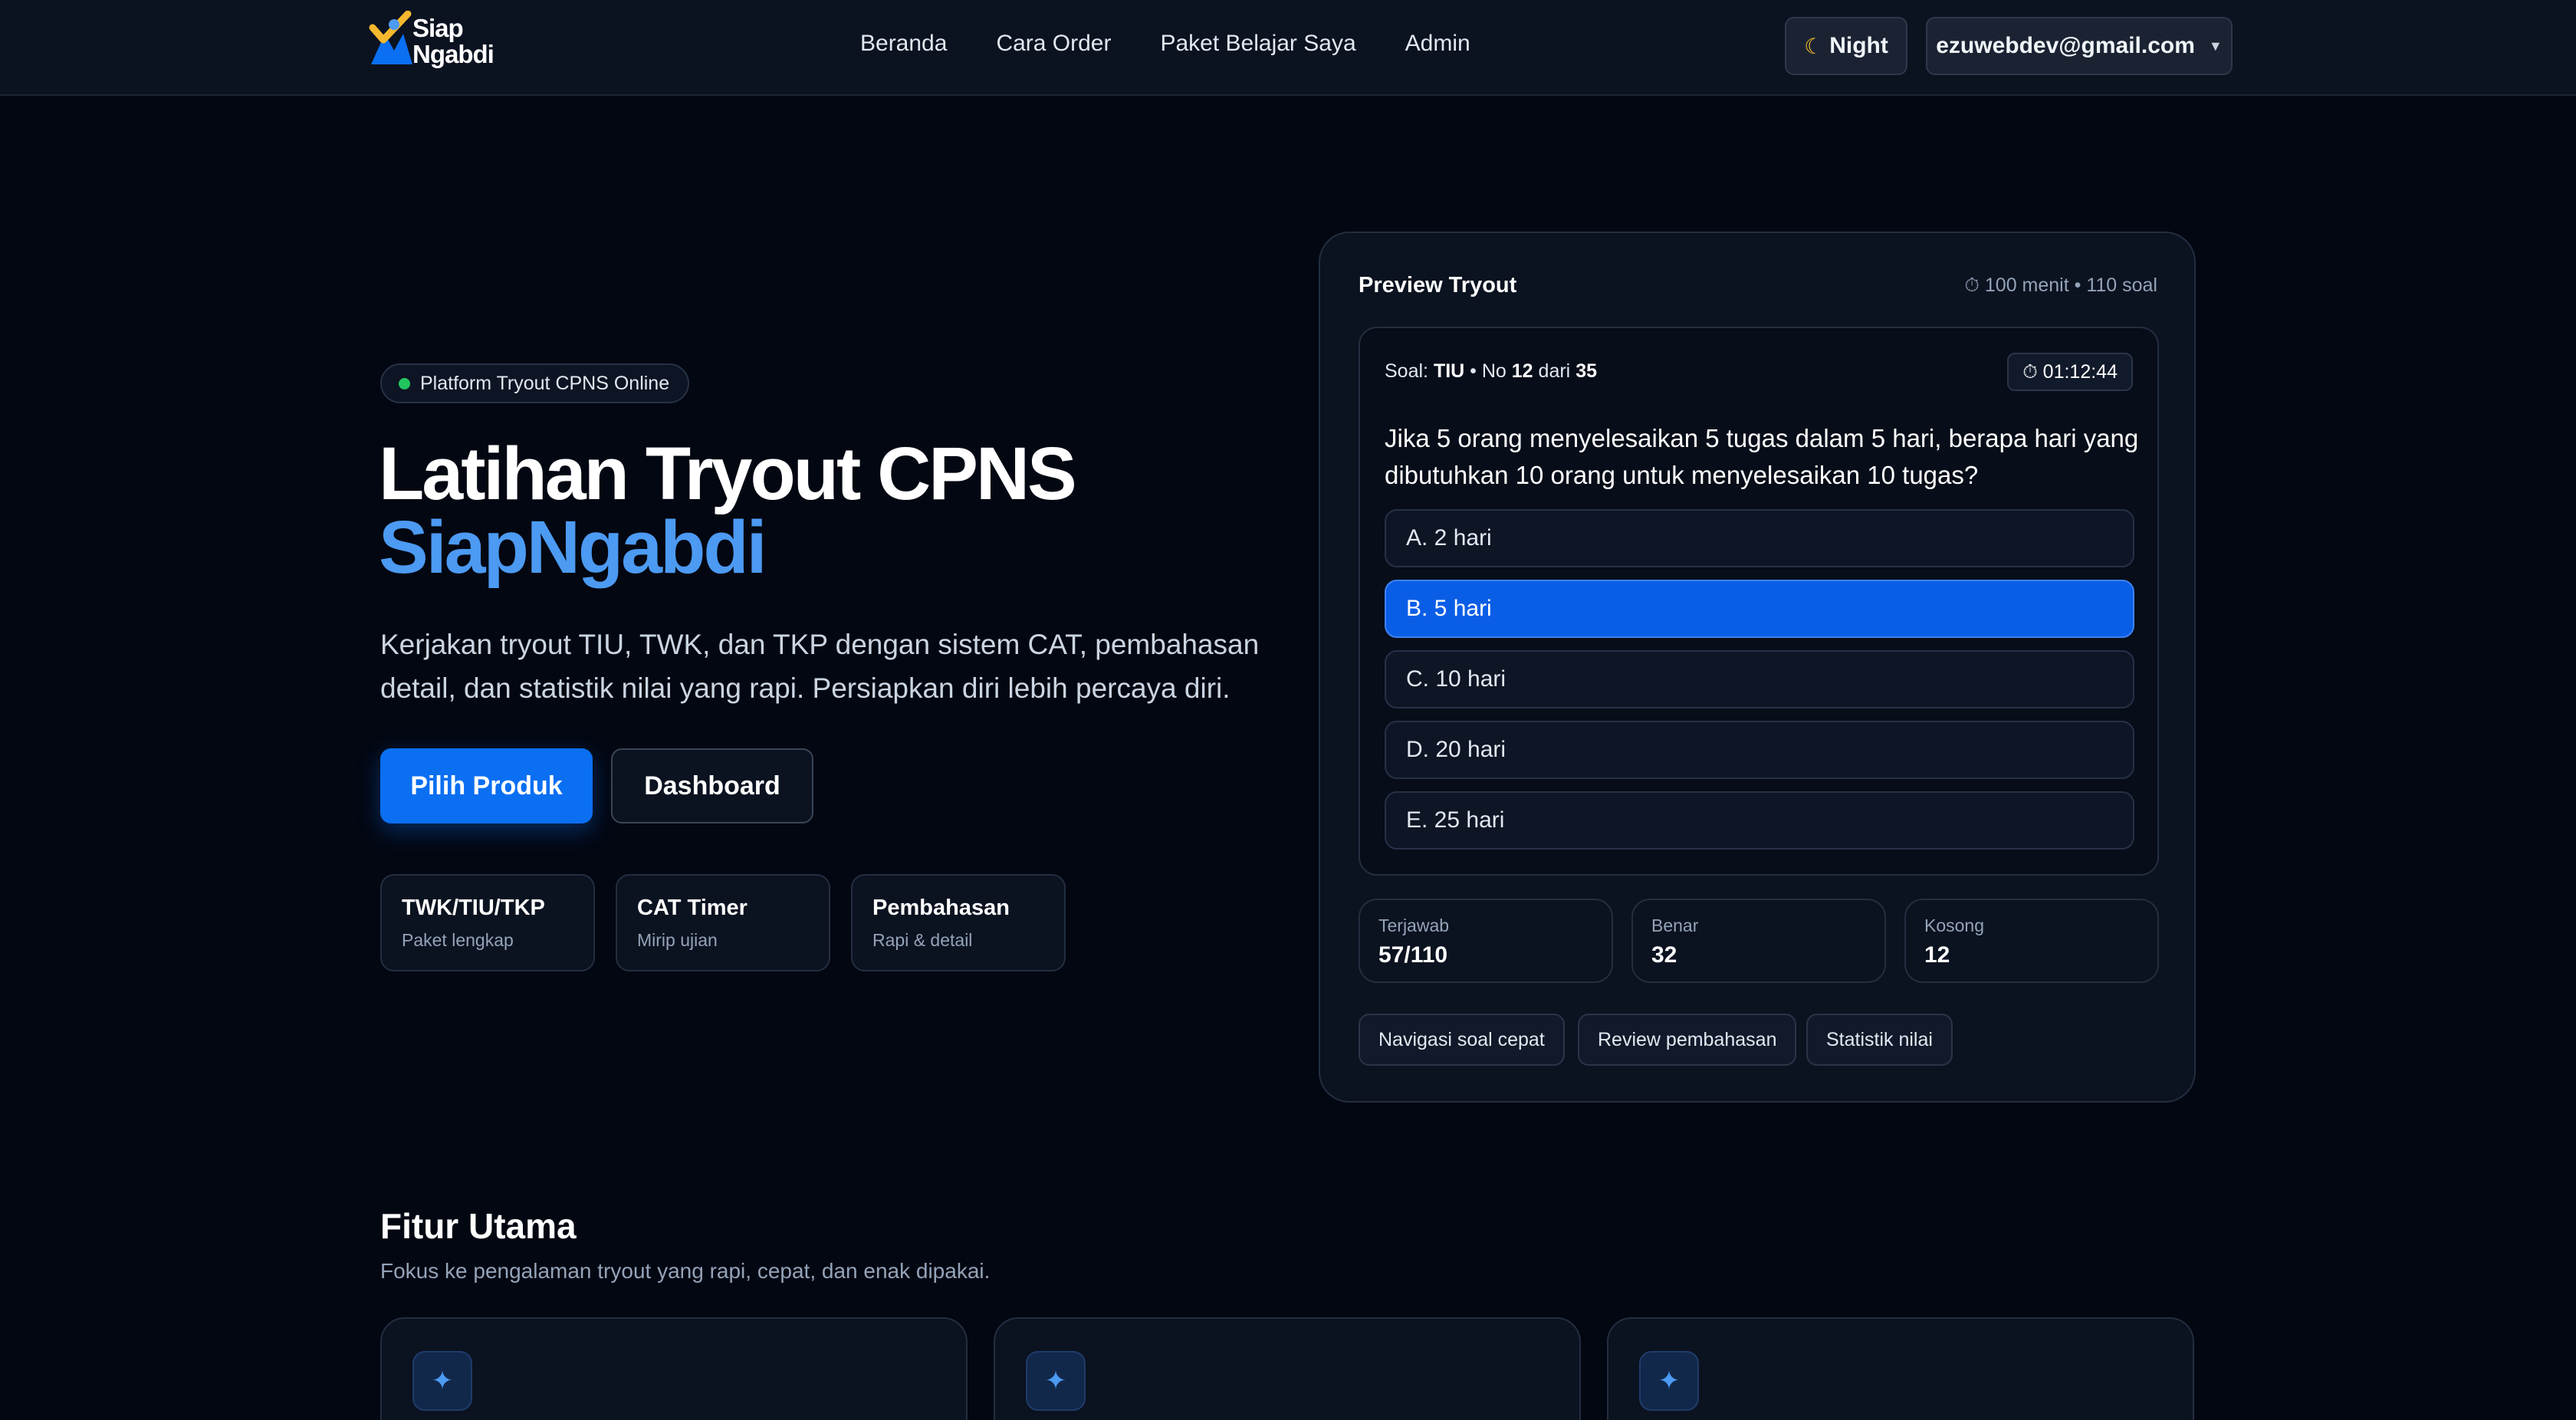 The height and width of the screenshot is (1420, 2576). What do you see at coordinates (404, 384) in the screenshot?
I see `status-dot-icon` at bounding box center [404, 384].